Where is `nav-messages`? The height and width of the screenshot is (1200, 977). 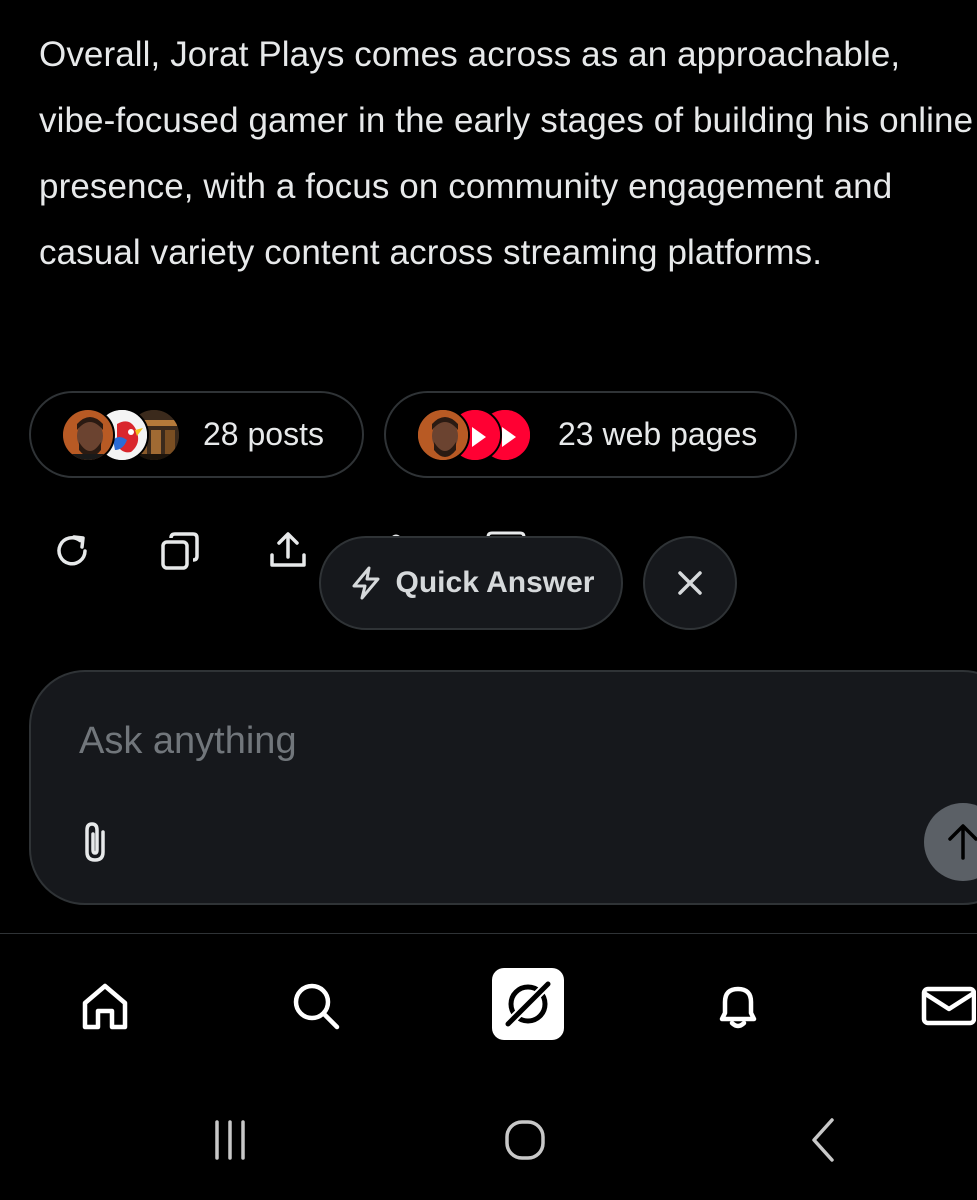
nav-messages is located at coordinates (947, 1006).